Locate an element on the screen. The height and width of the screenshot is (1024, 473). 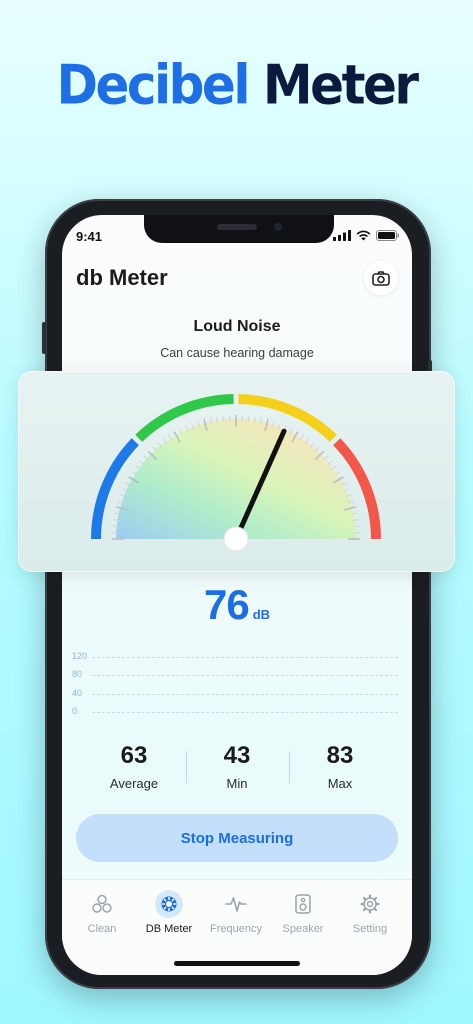
axis-label-0: 0 is located at coordinates (75, 711).